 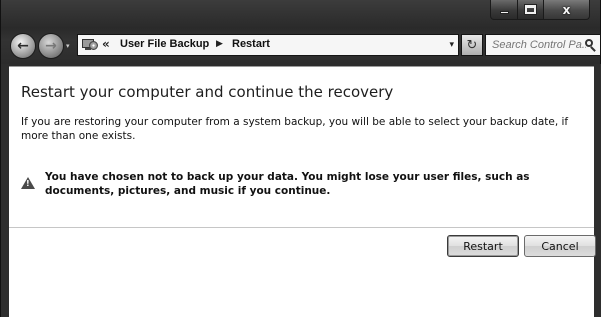 I want to click on recent-pages-dropdown-icon: ▾, so click(x=68, y=46).